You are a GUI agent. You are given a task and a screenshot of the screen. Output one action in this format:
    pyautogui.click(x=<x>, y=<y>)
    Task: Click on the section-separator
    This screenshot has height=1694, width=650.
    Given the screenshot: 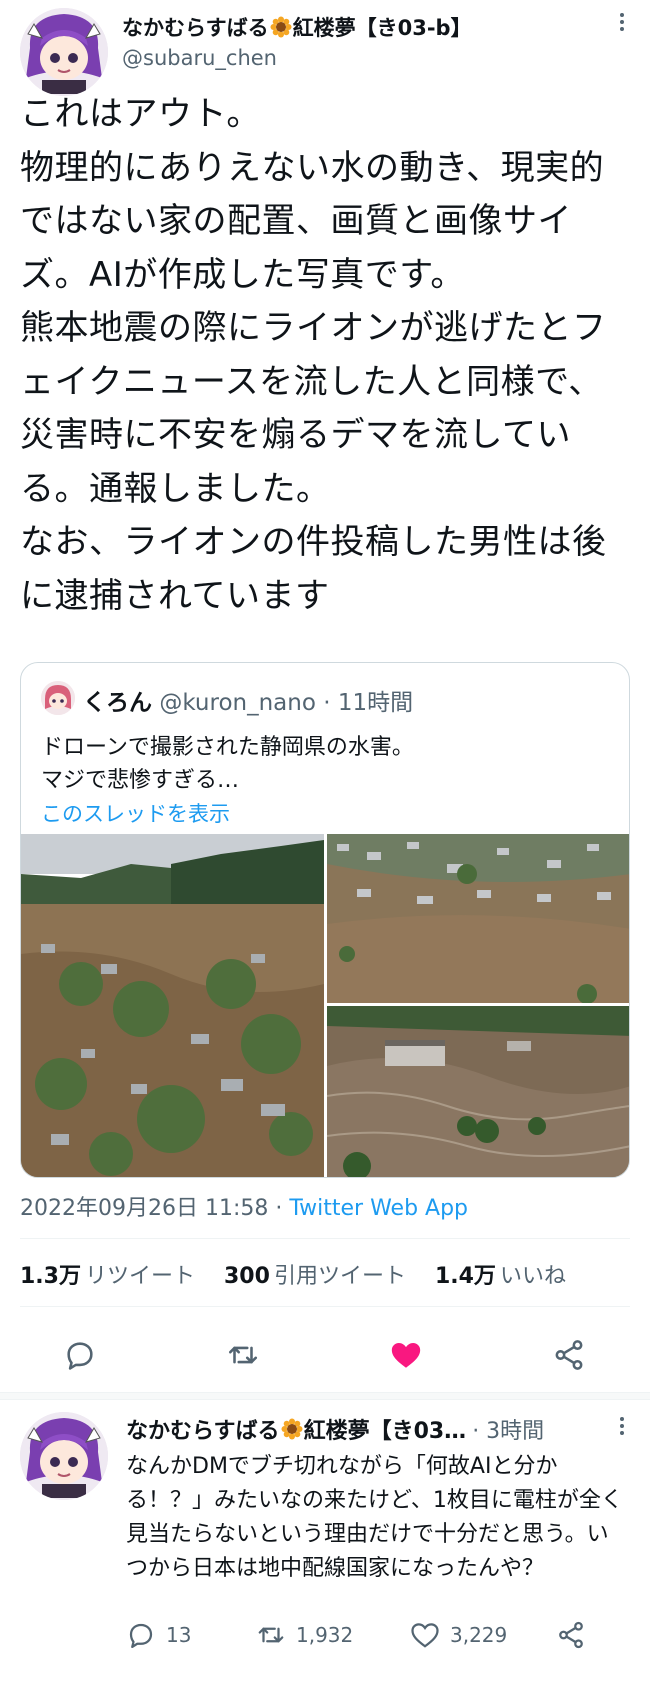 What is the action you would take?
    pyautogui.click(x=325, y=1396)
    